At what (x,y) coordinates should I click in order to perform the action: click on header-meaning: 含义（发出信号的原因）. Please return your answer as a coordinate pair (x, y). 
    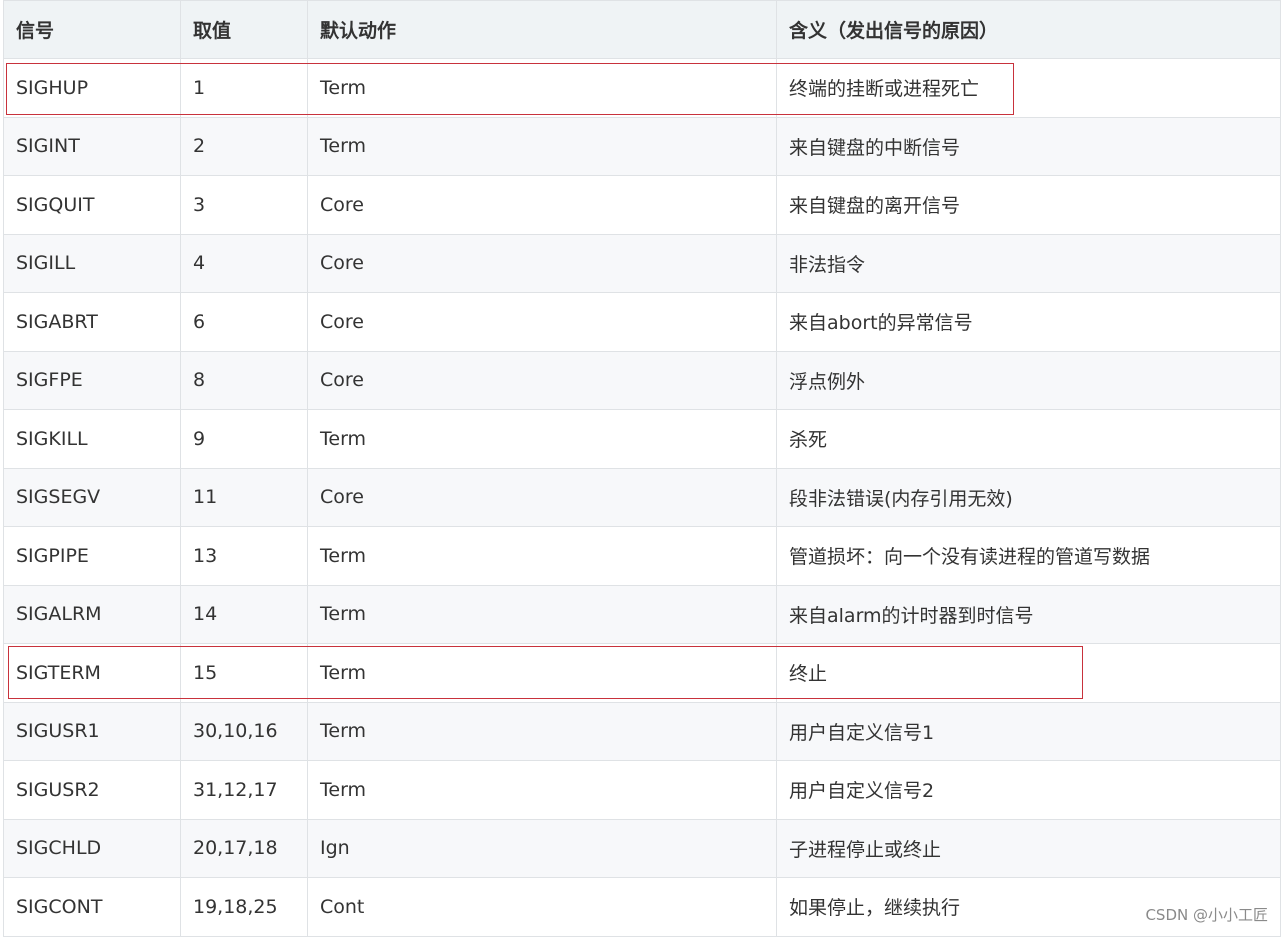
    Looking at the image, I should click on (1028, 29).